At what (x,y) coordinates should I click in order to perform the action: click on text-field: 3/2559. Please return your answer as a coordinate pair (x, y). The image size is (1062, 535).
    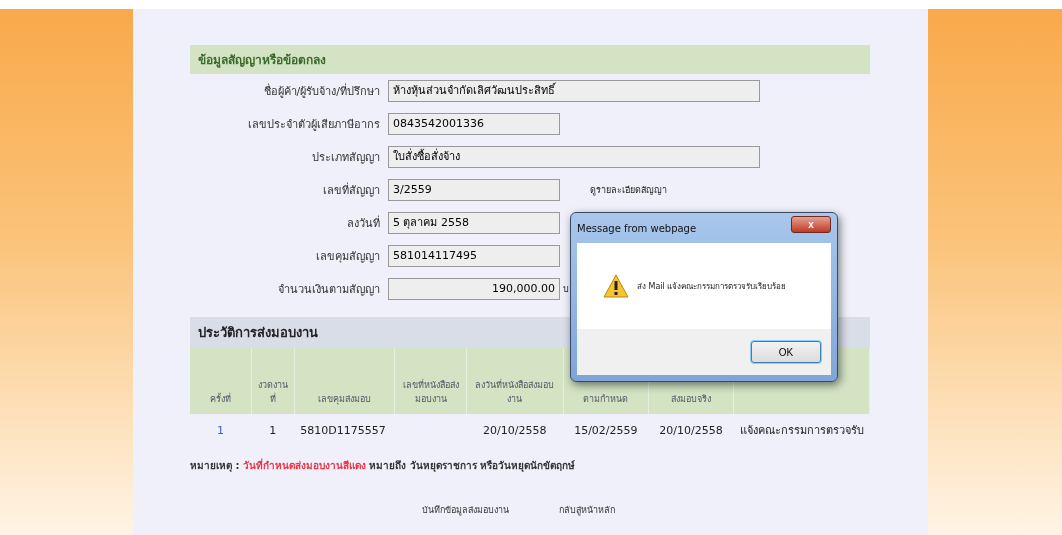
    Looking at the image, I should click on (474, 189).